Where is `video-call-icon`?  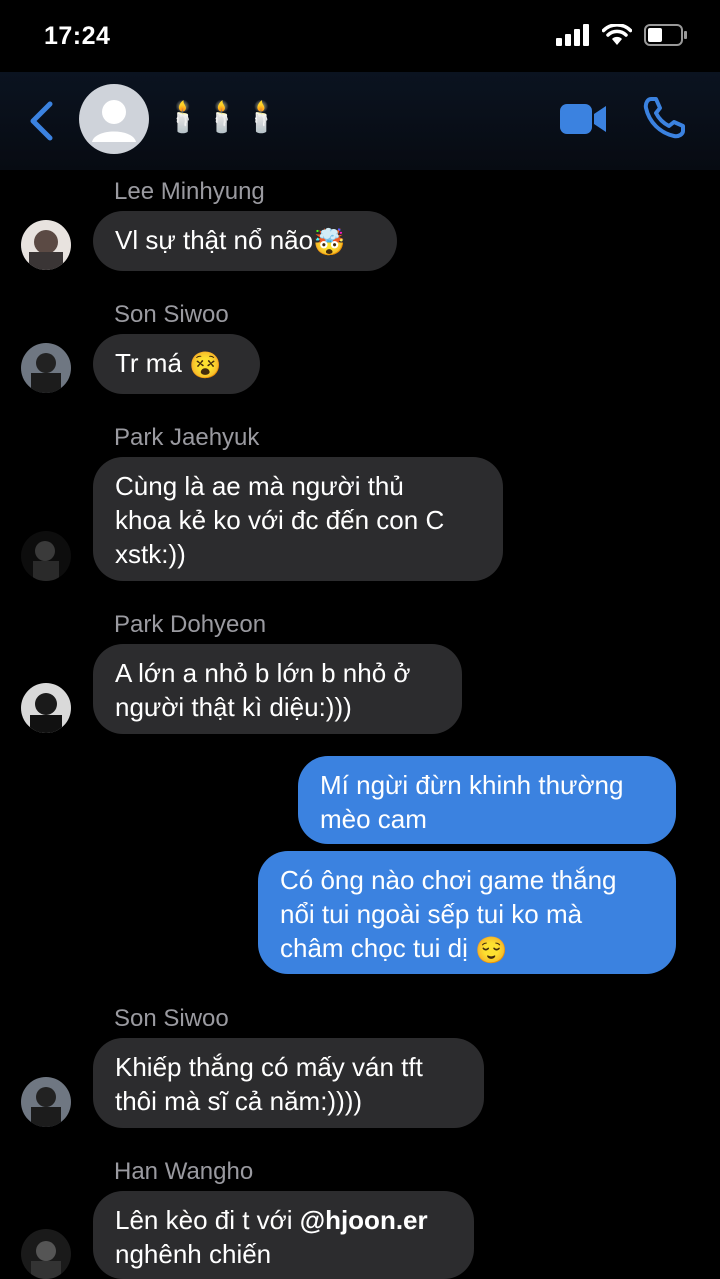 video-call-icon is located at coordinates (583, 119).